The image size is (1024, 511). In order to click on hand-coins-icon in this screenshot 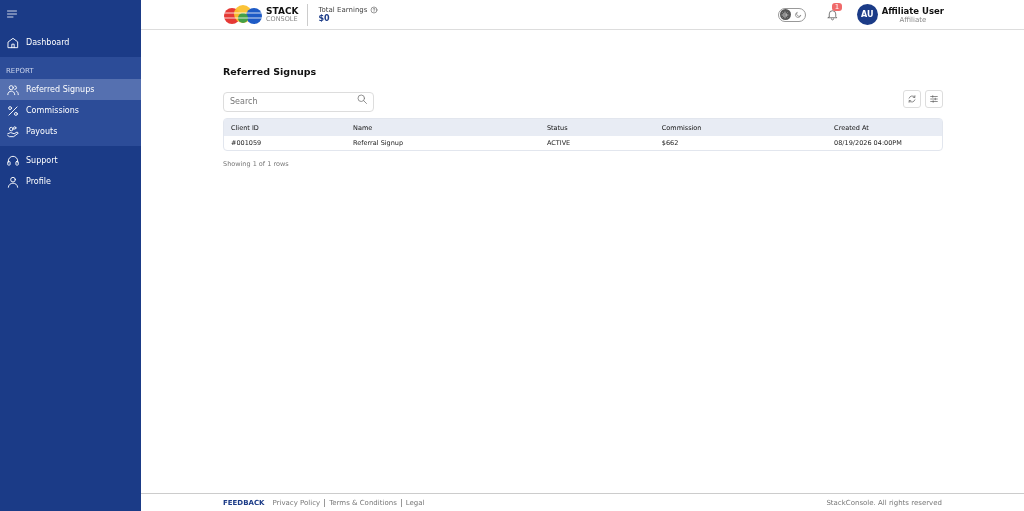, I will do `click(13, 131)`.